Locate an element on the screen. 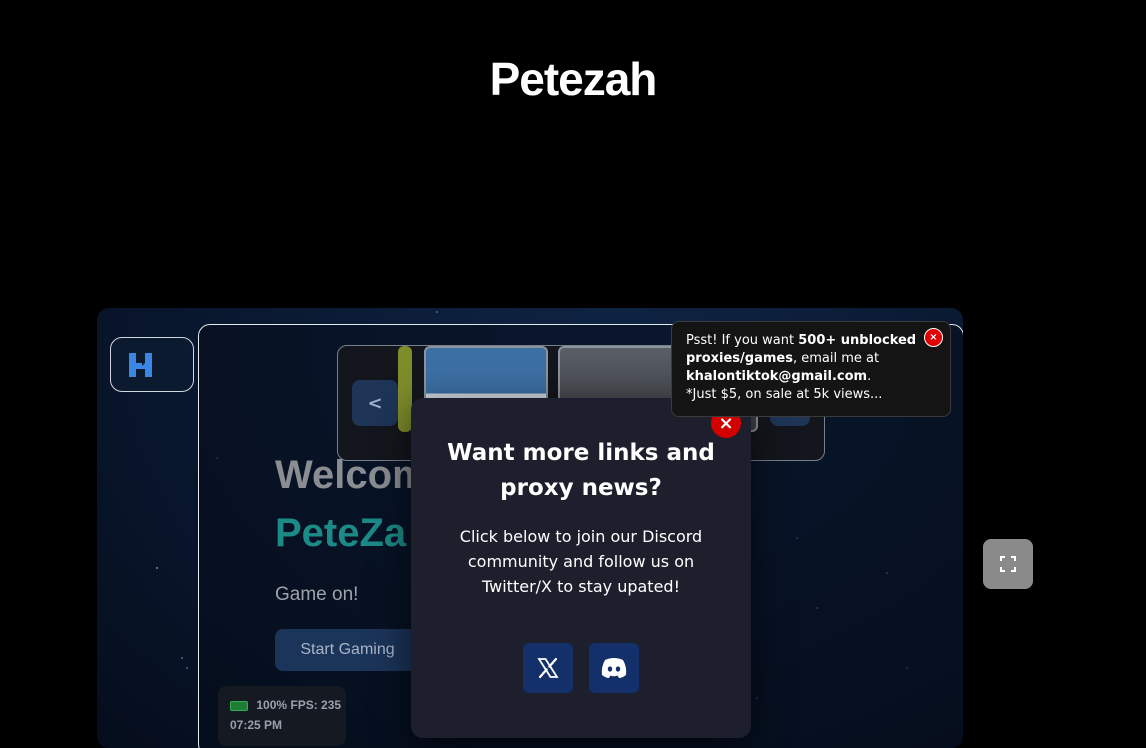  x-logo-icon is located at coordinates (548, 668).